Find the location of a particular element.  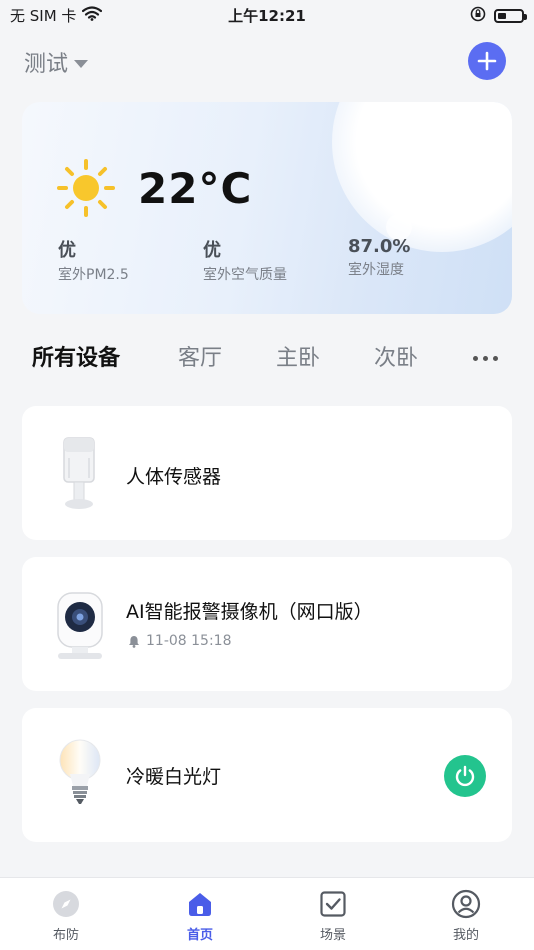

tab-living-room: 客厅 is located at coordinates (200, 356).